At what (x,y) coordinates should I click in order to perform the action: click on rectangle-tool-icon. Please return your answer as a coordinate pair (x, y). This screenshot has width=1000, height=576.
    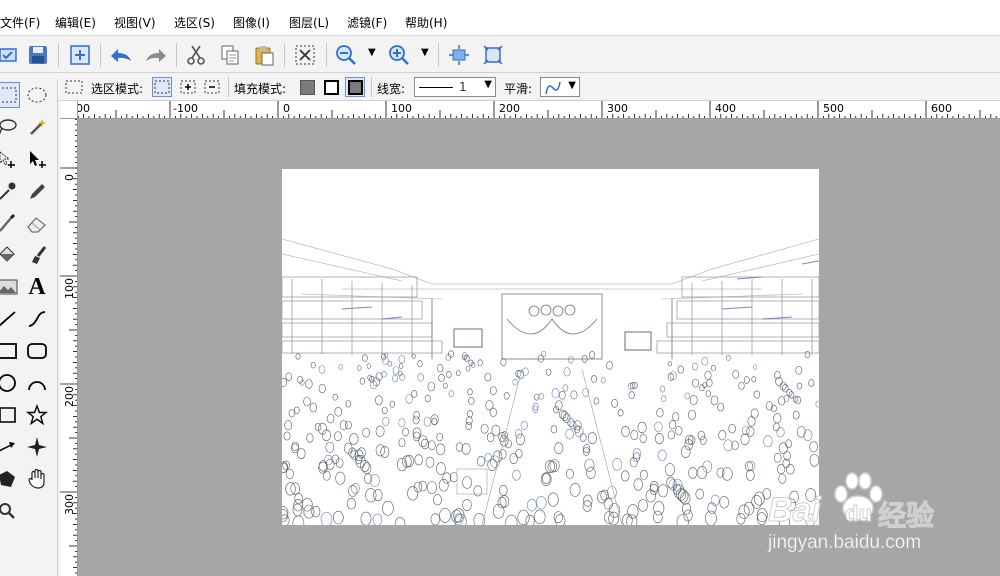
    Looking at the image, I should click on (10, 351).